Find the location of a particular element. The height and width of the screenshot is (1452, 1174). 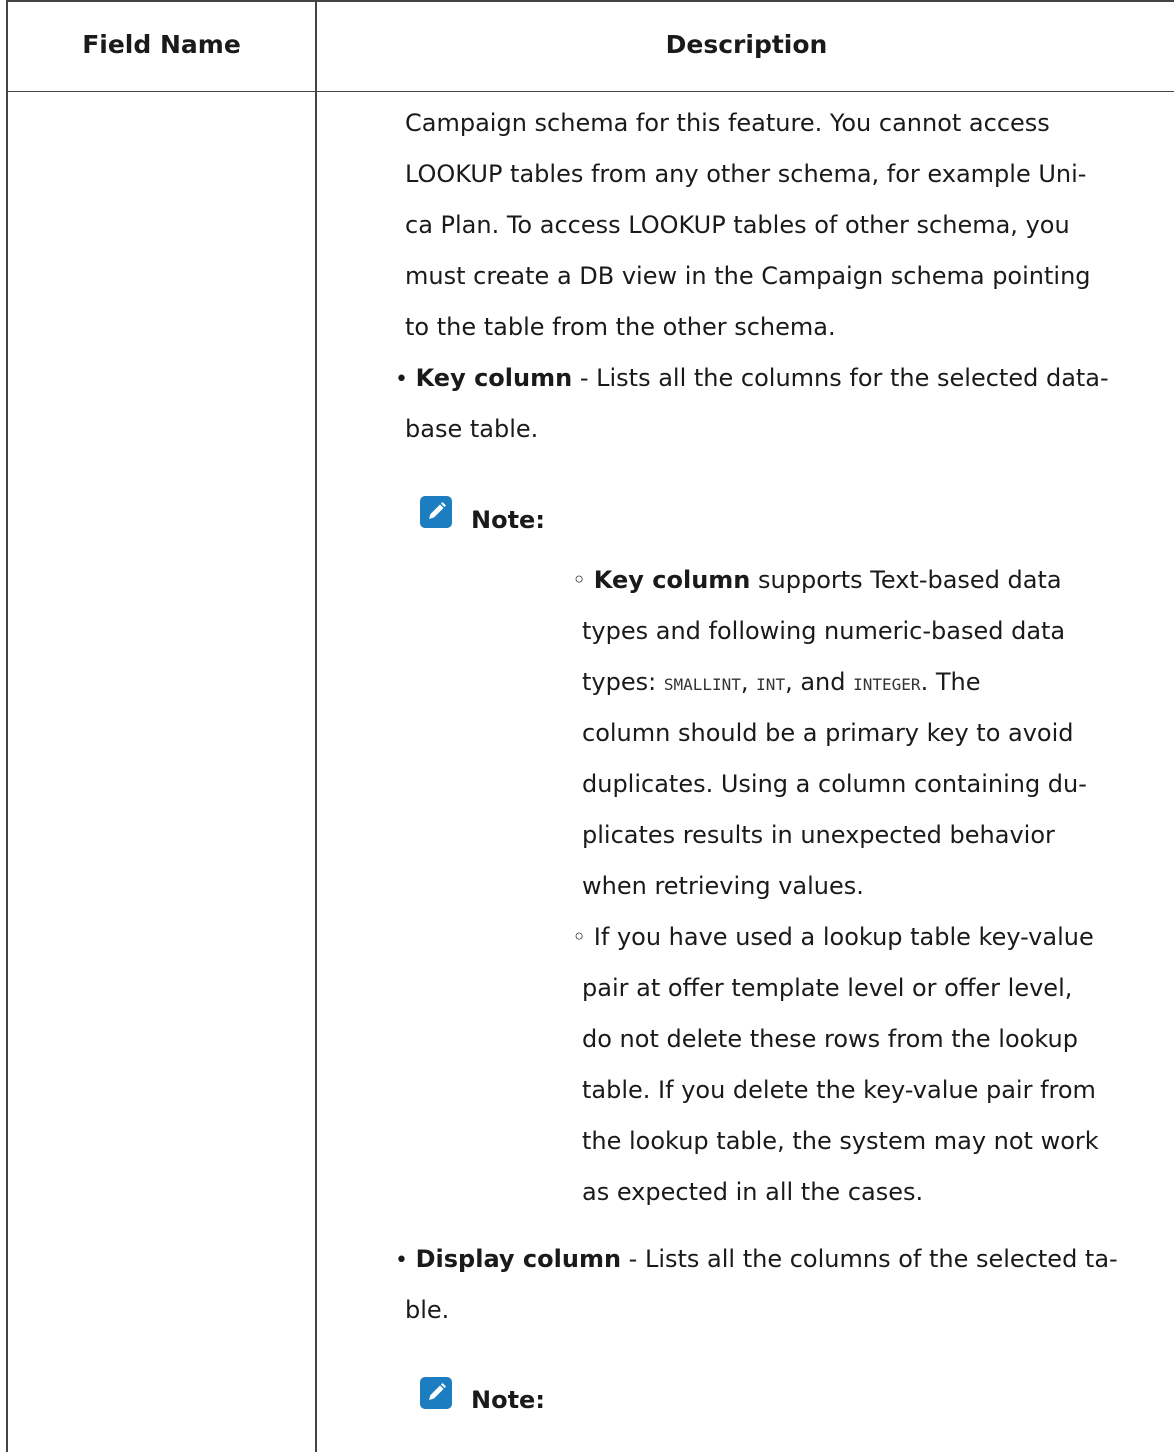

note-text: , and is located at coordinates (819, 682).